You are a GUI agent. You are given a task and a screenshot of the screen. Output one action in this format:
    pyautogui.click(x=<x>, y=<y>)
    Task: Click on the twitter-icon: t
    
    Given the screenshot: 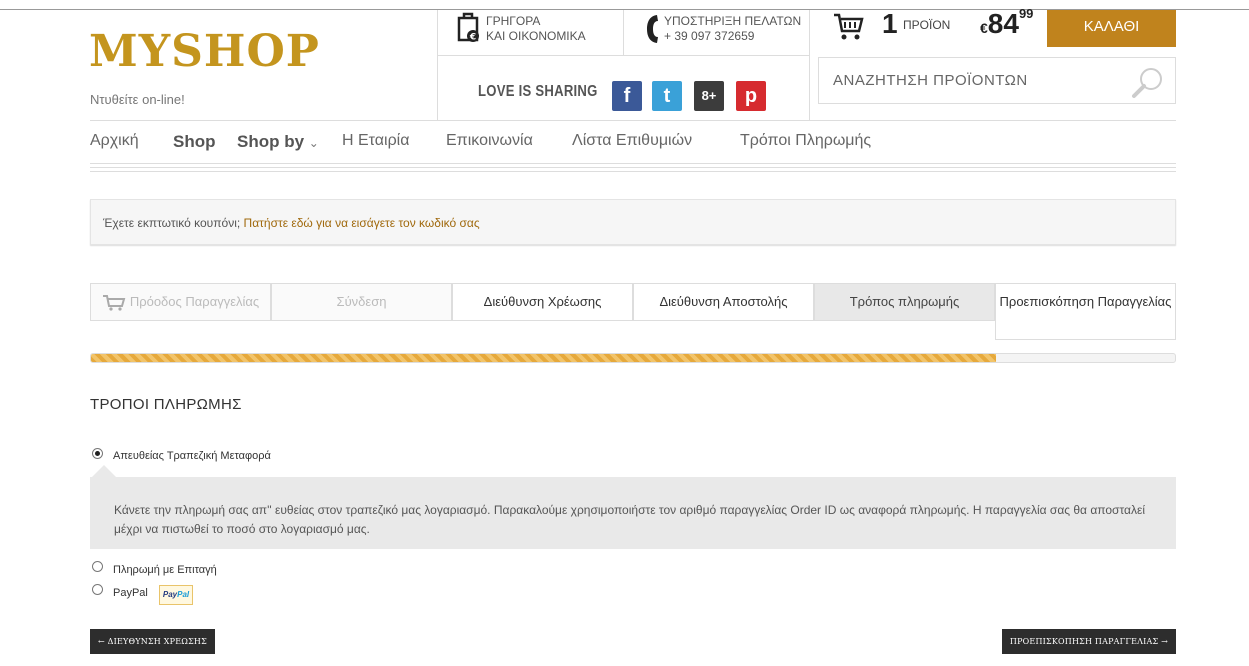 What is the action you would take?
    pyautogui.click(x=667, y=96)
    